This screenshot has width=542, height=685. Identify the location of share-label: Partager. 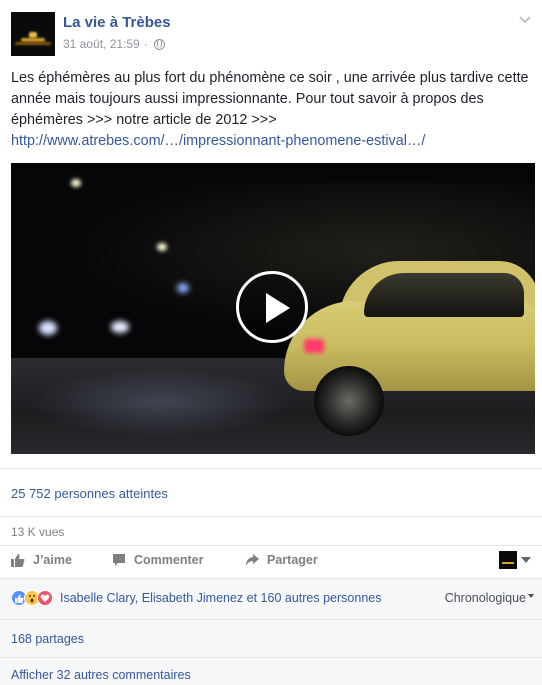
(292, 560).